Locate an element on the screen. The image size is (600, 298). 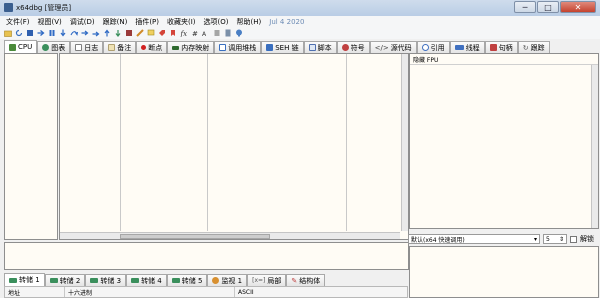
function-icon: fx is located at coordinates (184, 33).